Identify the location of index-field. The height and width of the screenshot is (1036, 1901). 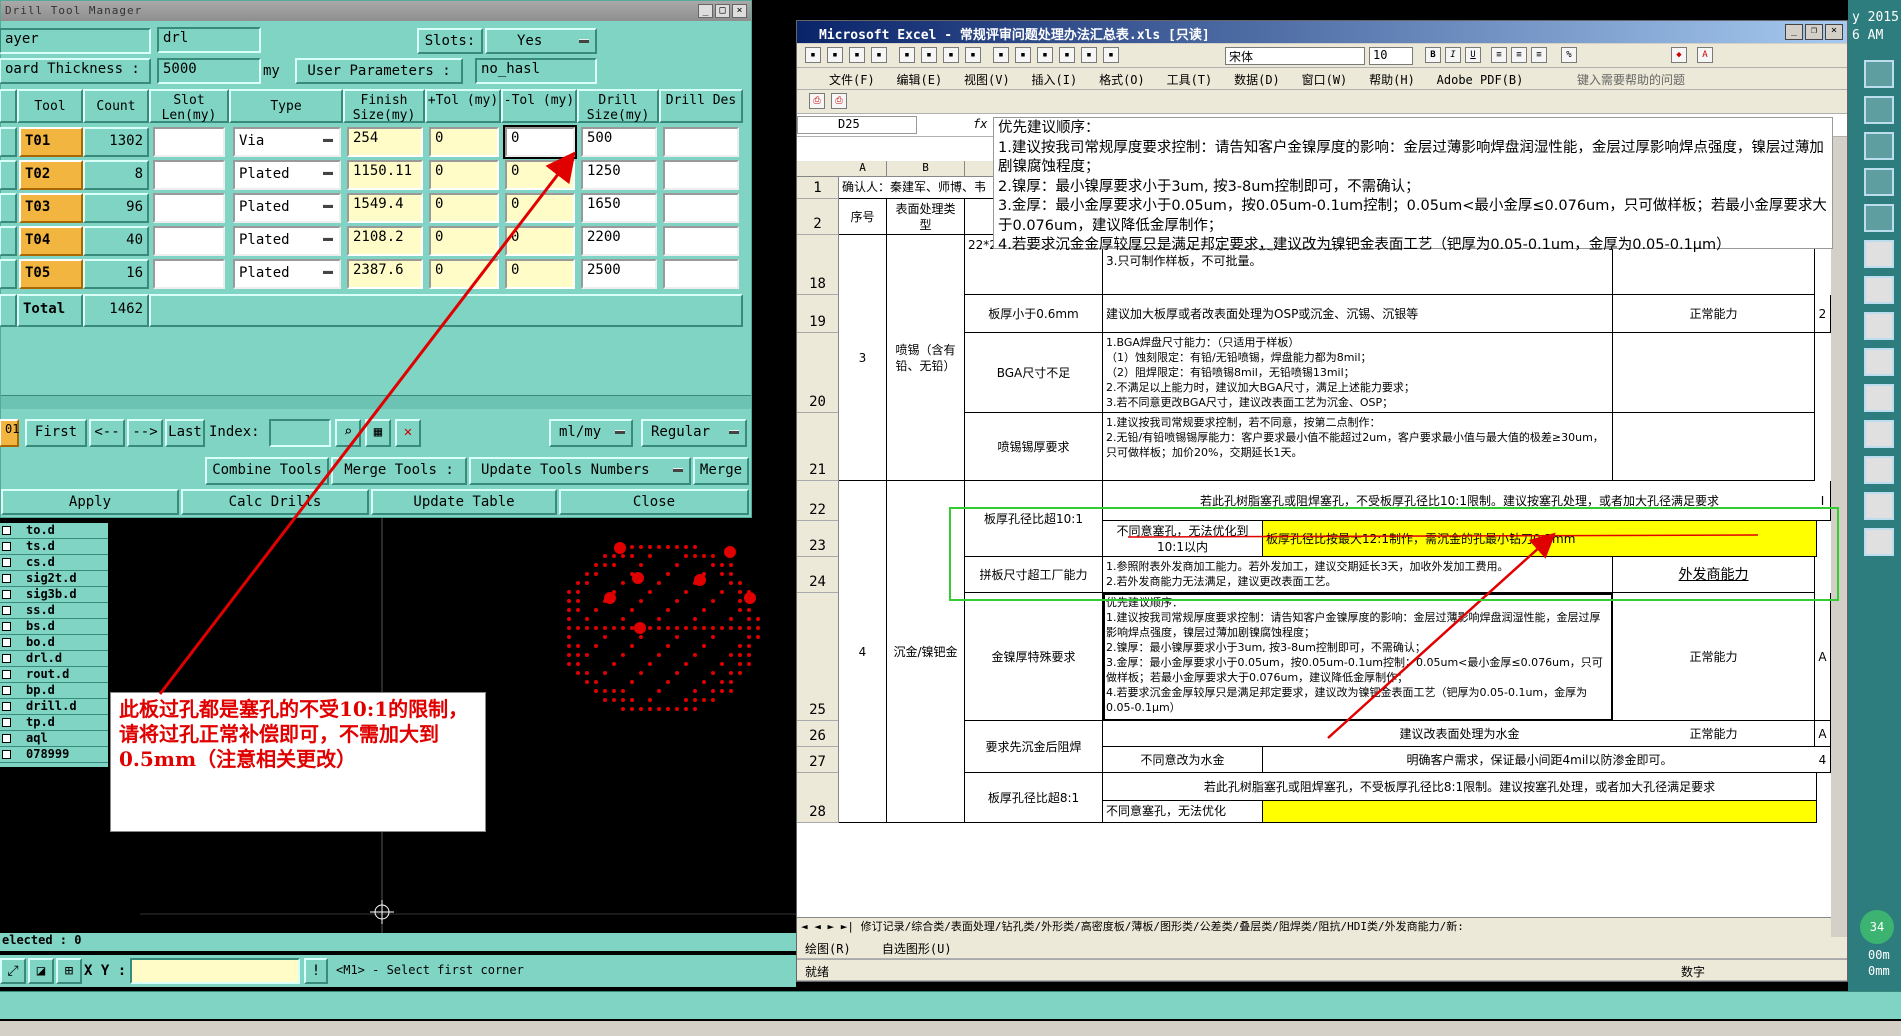
(300, 433).